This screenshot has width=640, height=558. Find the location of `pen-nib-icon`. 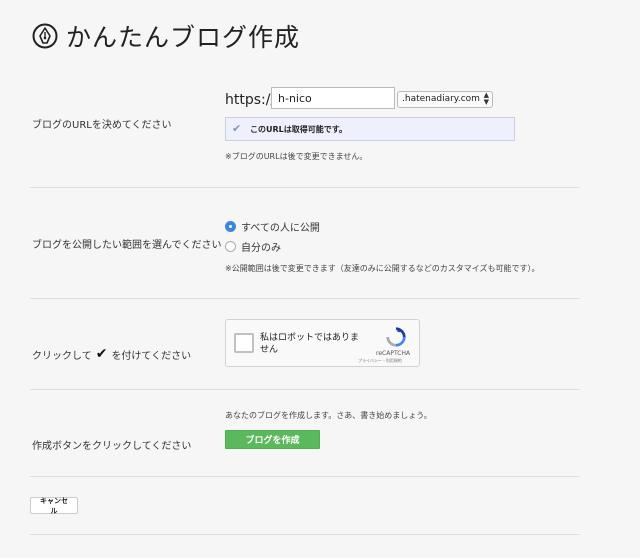

pen-nib-icon is located at coordinates (45, 36).